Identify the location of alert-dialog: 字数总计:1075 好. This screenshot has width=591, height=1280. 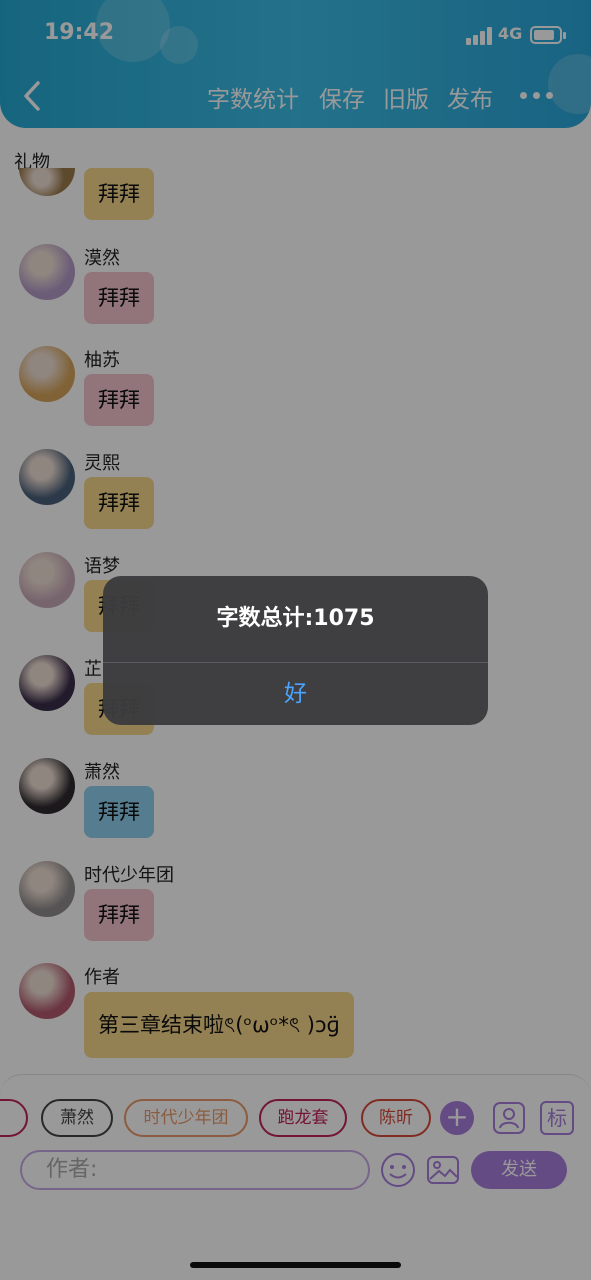
(295, 650).